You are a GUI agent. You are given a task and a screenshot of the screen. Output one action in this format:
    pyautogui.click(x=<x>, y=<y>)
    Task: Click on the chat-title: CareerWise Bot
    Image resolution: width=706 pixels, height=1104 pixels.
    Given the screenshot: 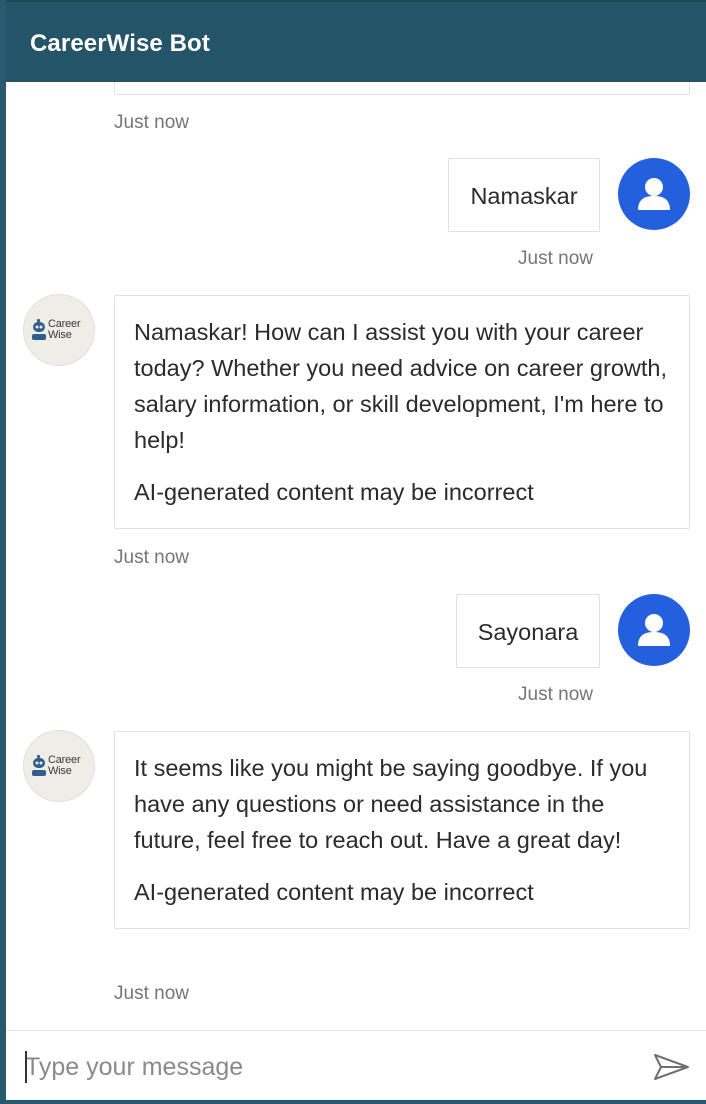 What is the action you would take?
    pyautogui.click(x=120, y=43)
    